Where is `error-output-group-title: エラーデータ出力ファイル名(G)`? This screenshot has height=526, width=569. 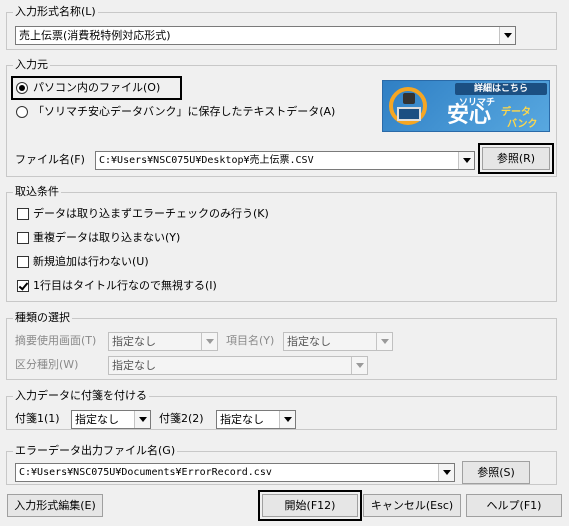
error-output-group-title: エラーデータ出力ファイル名(G) is located at coordinates (95, 451).